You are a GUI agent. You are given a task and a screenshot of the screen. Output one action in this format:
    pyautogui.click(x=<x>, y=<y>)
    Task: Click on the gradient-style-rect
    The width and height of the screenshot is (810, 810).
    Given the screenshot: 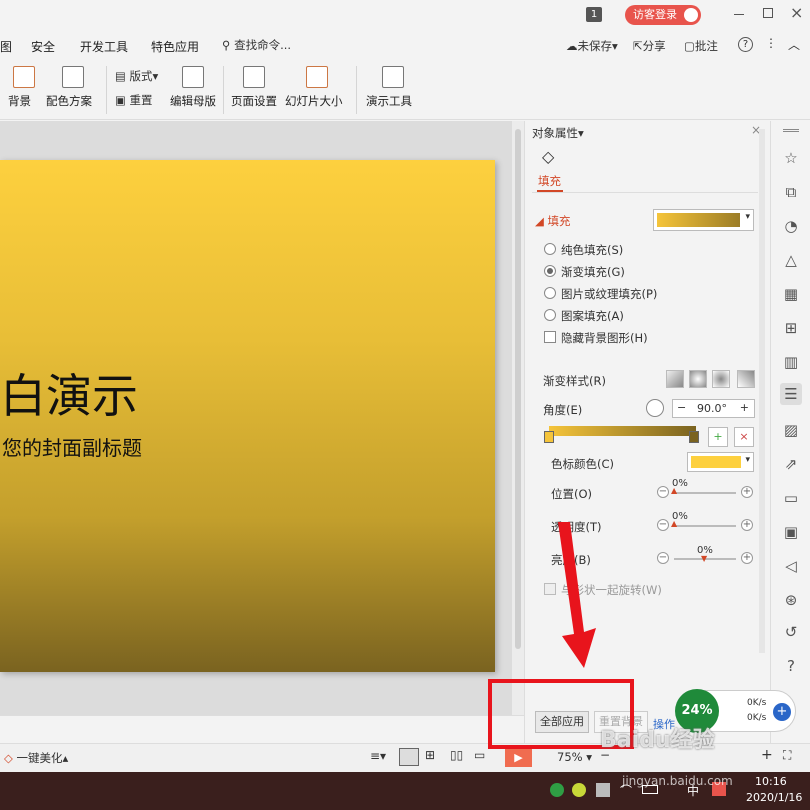 What is the action you would take?
    pyautogui.click(x=721, y=379)
    